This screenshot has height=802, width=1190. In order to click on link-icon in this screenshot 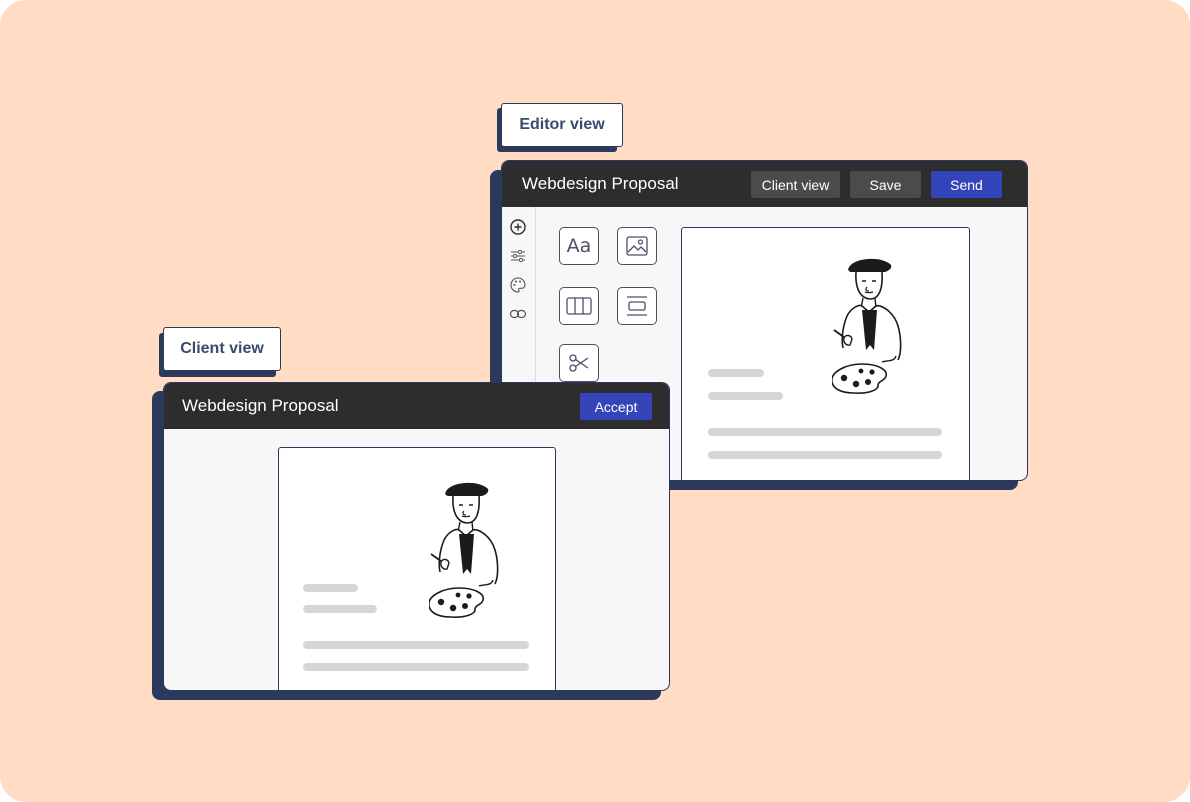, I will do `click(518, 314)`.